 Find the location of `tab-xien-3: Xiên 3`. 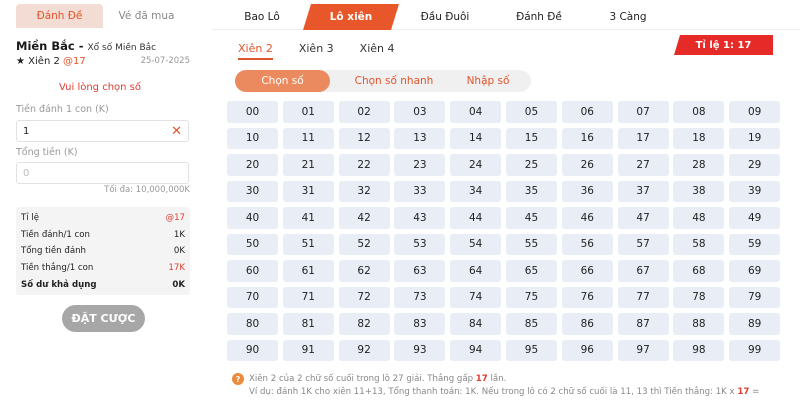

tab-xien-3: Xiên 3 is located at coordinates (316, 51).